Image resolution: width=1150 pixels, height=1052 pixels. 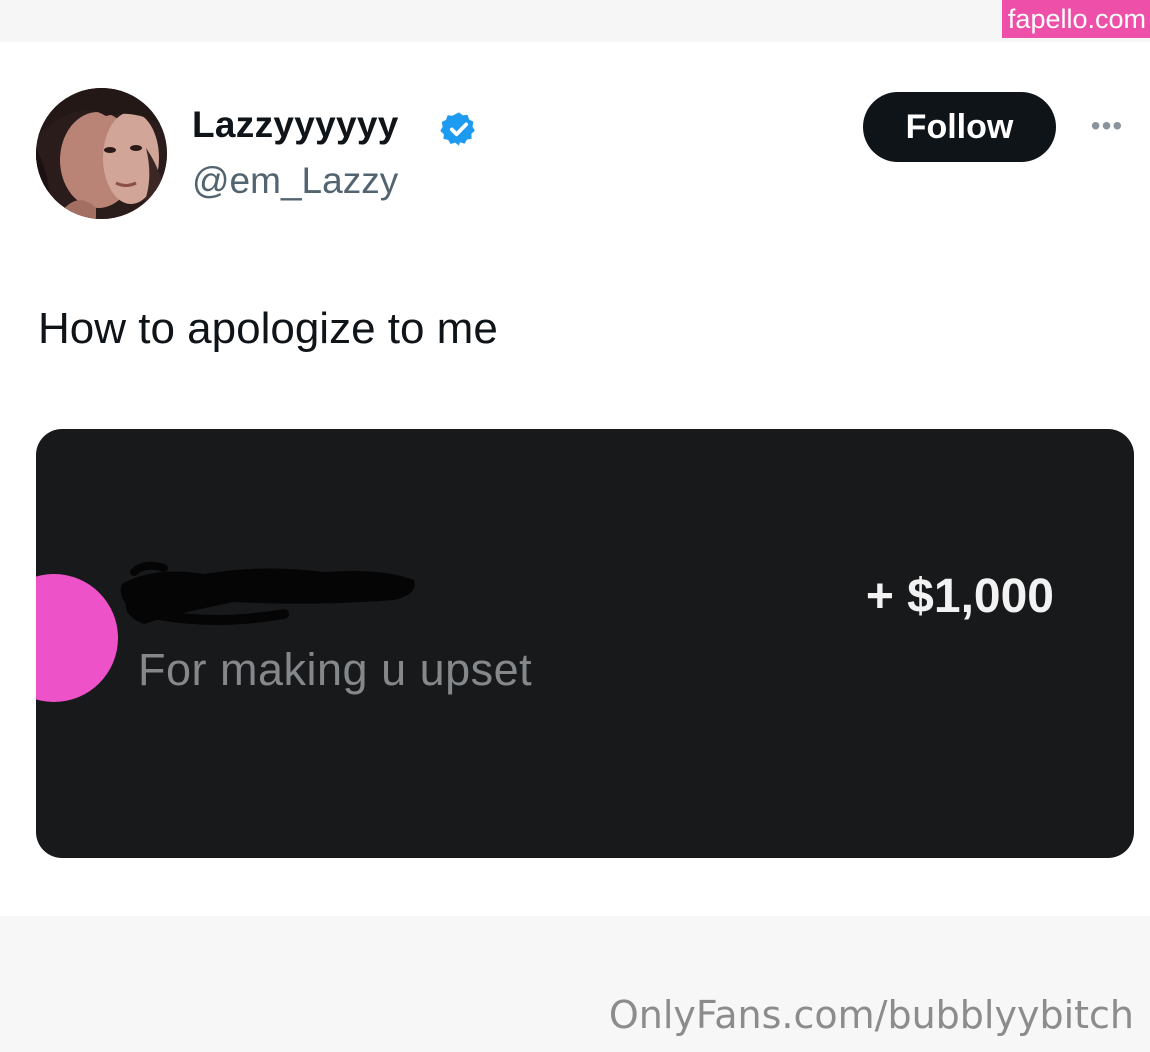 What do you see at coordinates (268, 328) in the screenshot?
I see `tweet-text: How to apologize to me` at bounding box center [268, 328].